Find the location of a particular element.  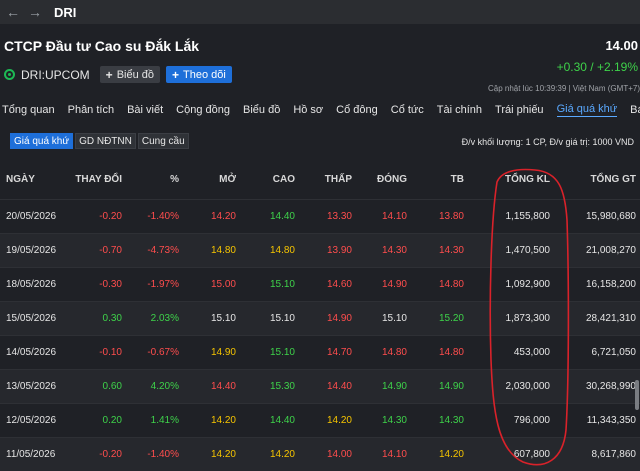

cell-low: 14.90 is located at coordinates (339, 318).